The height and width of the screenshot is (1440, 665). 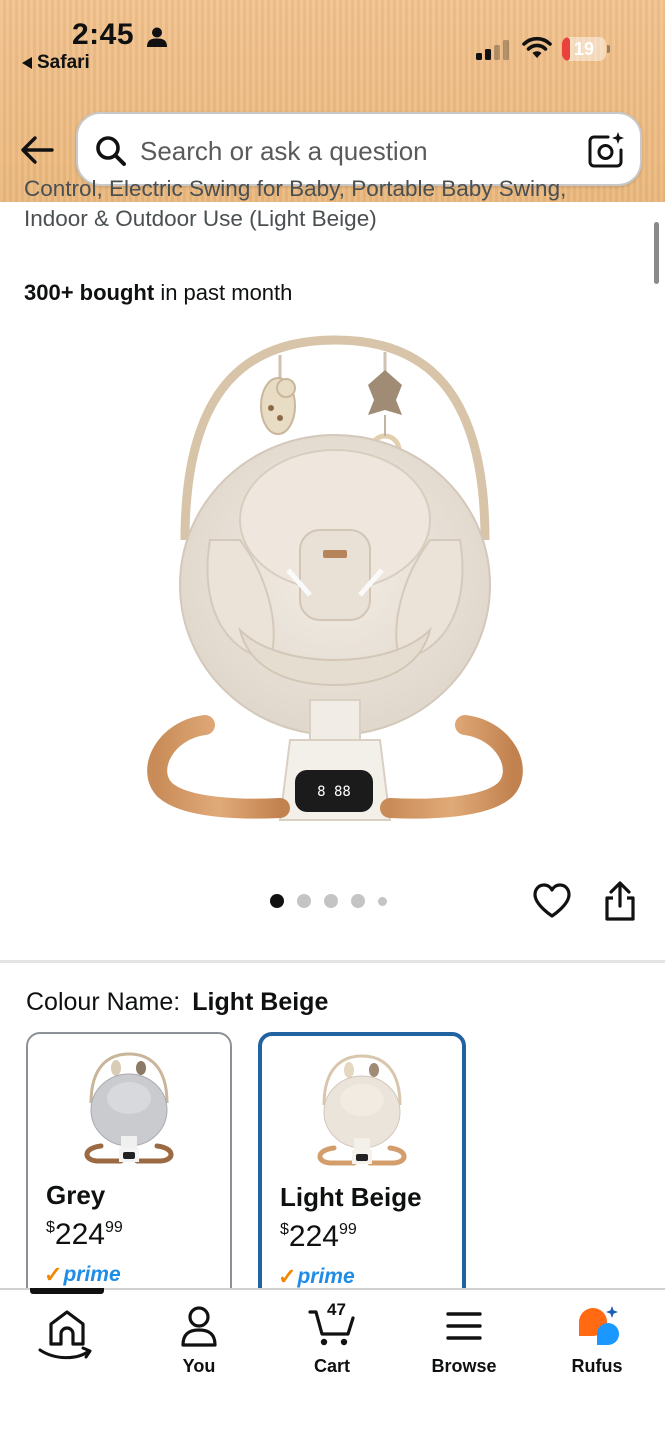 What do you see at coordinates (129, 1177) in the screenshot?
I see `colour-option-grey: Grey $22499 ✓ prime` at bounding box center [129, 1177].